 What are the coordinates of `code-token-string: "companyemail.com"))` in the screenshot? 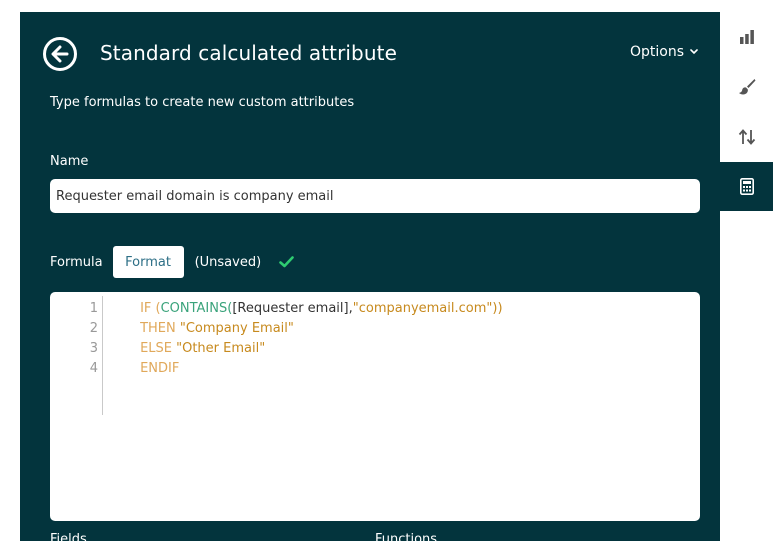 It's located at (427, 308).